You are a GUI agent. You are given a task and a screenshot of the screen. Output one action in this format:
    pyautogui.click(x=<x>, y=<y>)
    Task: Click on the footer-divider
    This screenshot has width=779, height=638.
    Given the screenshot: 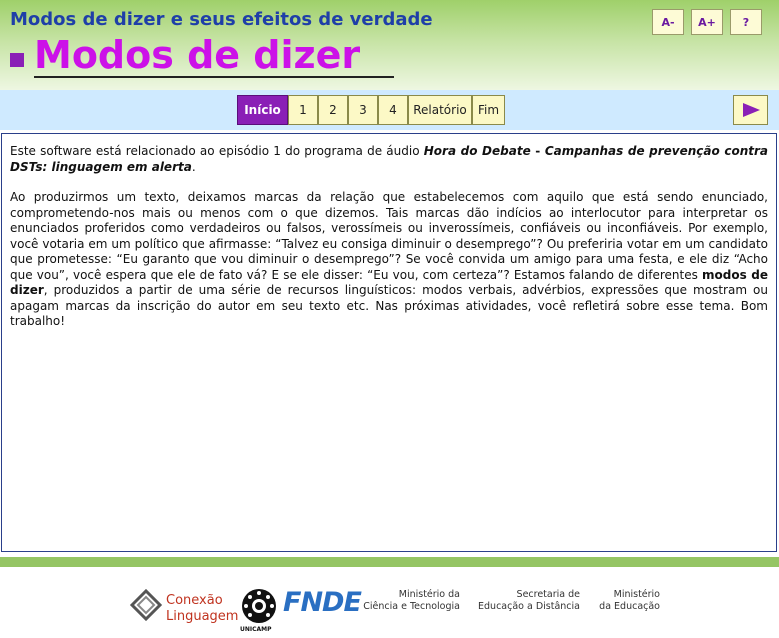 What is the action you would take?
    pyautogui.click(x=389, y=562)
    